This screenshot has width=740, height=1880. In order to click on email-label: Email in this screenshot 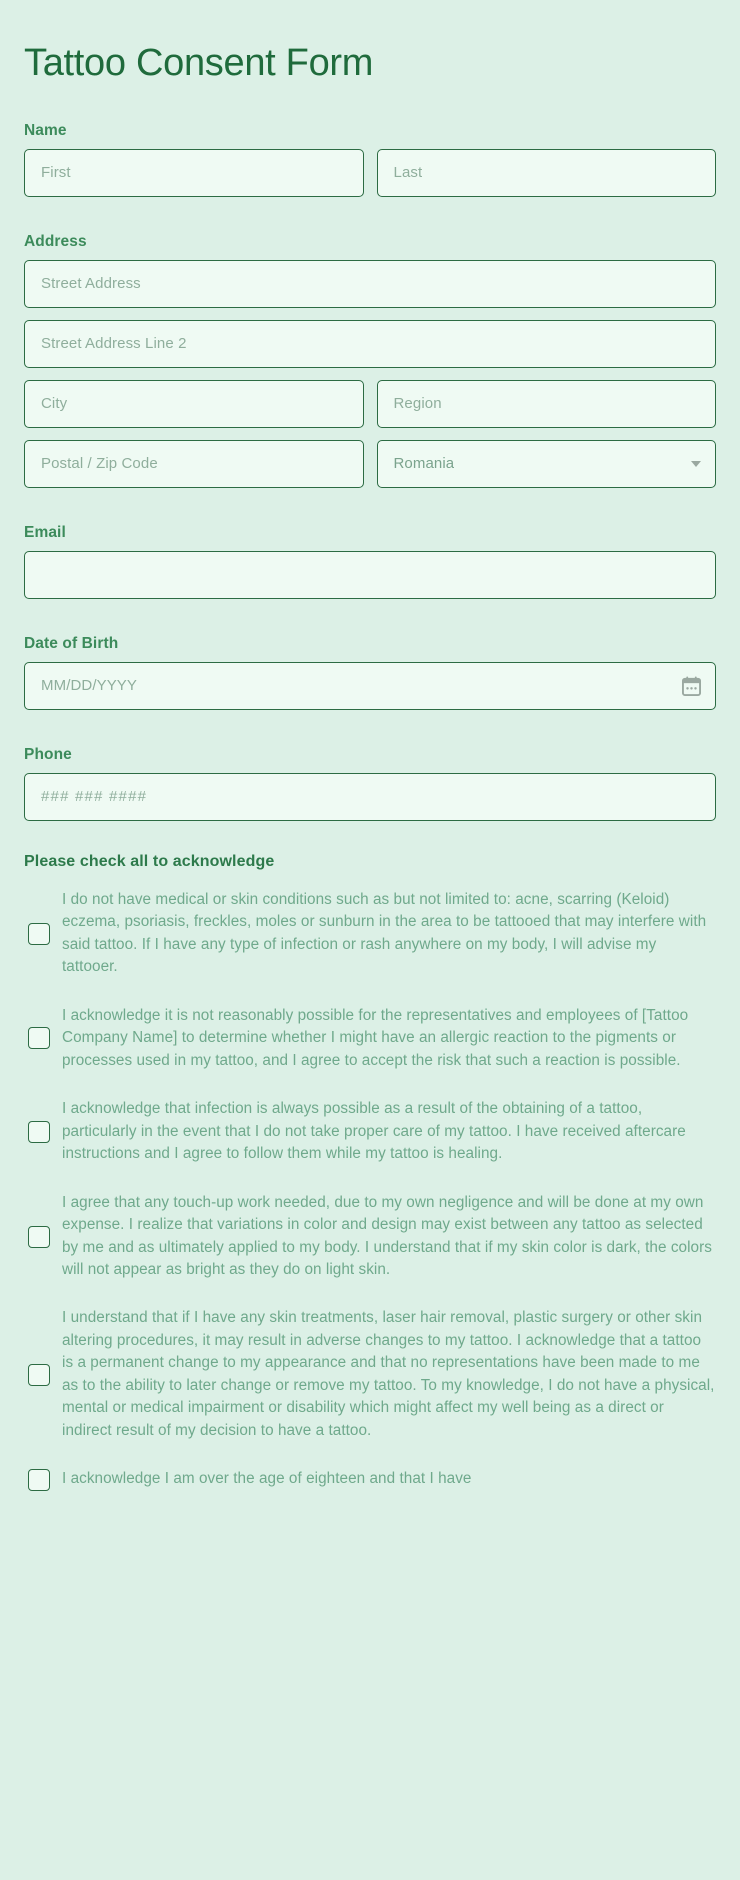, I will do `click(45, 532)`.